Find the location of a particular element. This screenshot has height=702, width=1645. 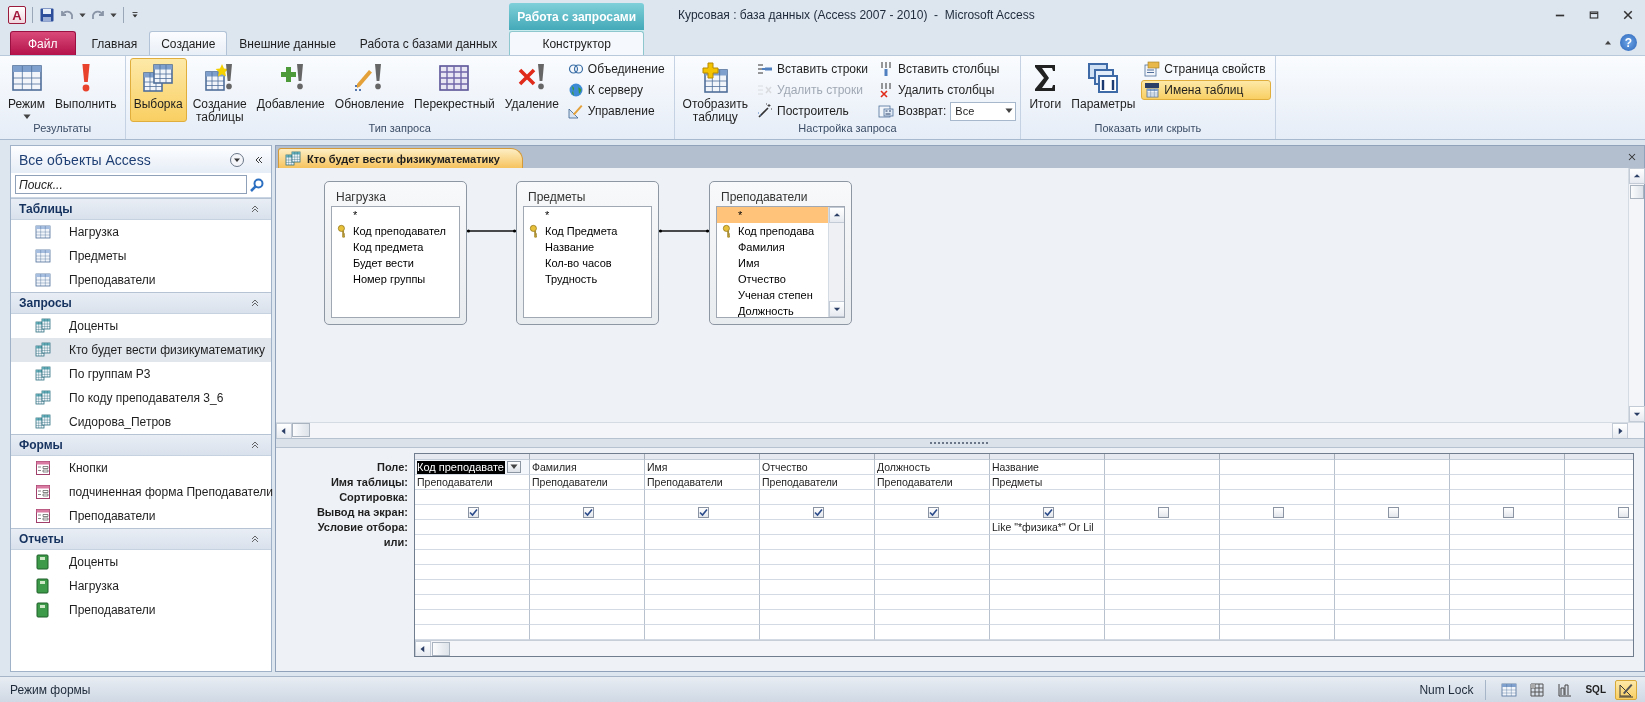

field-item: Трудность is located at coordinates (587, 279).